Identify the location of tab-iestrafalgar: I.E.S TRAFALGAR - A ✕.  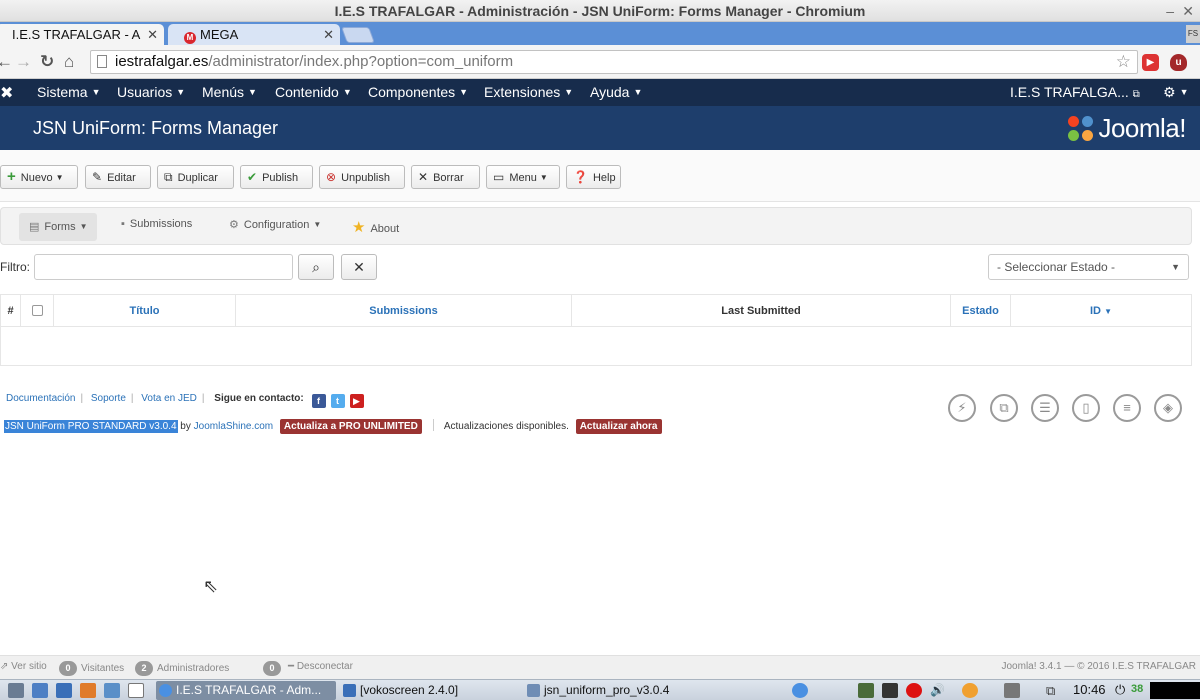
(82, 34).